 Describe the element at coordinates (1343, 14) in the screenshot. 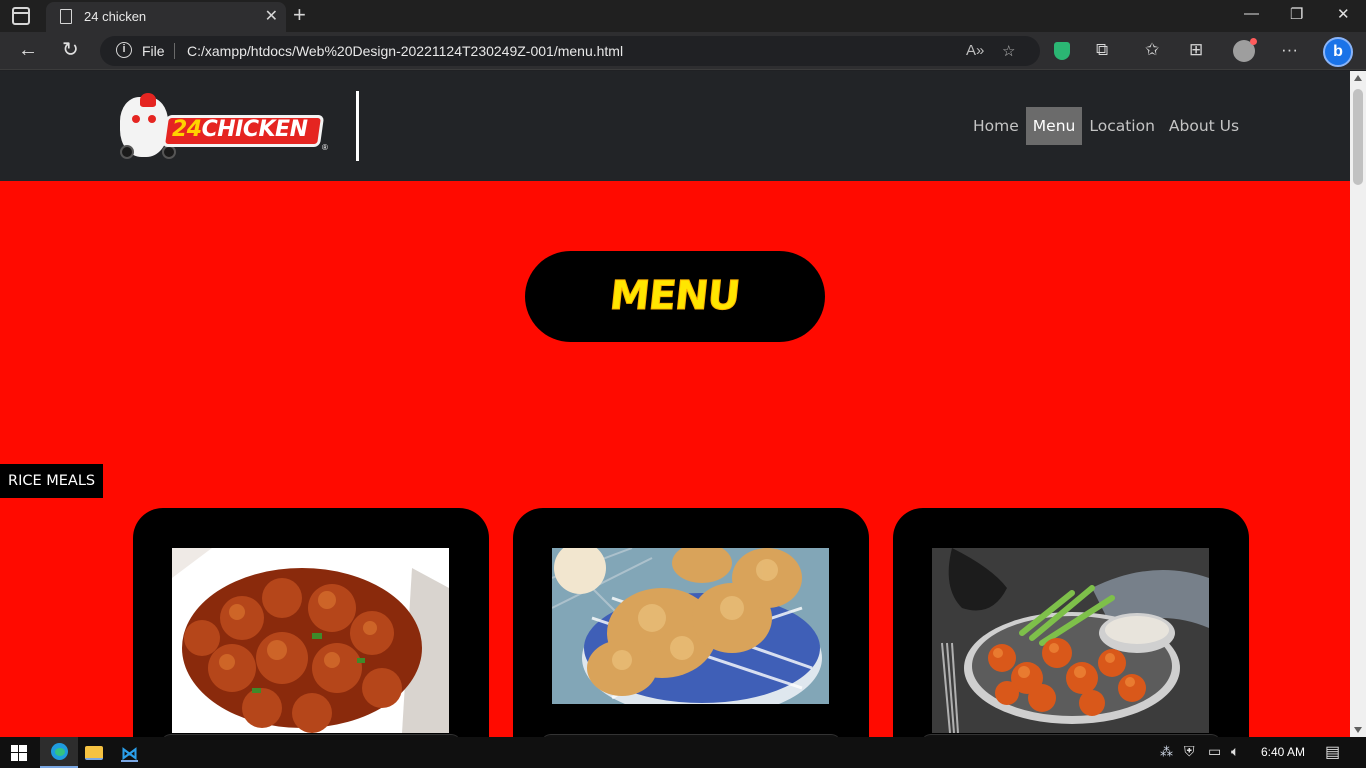

I see `close-window-icon: ✕` at that location.